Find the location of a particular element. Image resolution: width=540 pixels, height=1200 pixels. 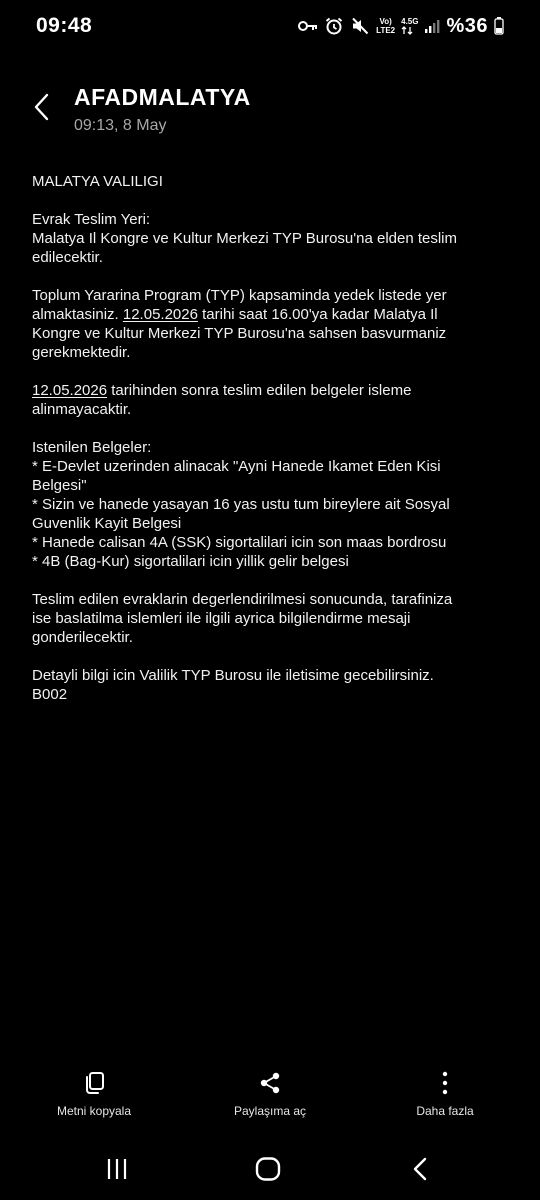

share-label: Paylaşıma aç is located at coordinates (270, 1111).